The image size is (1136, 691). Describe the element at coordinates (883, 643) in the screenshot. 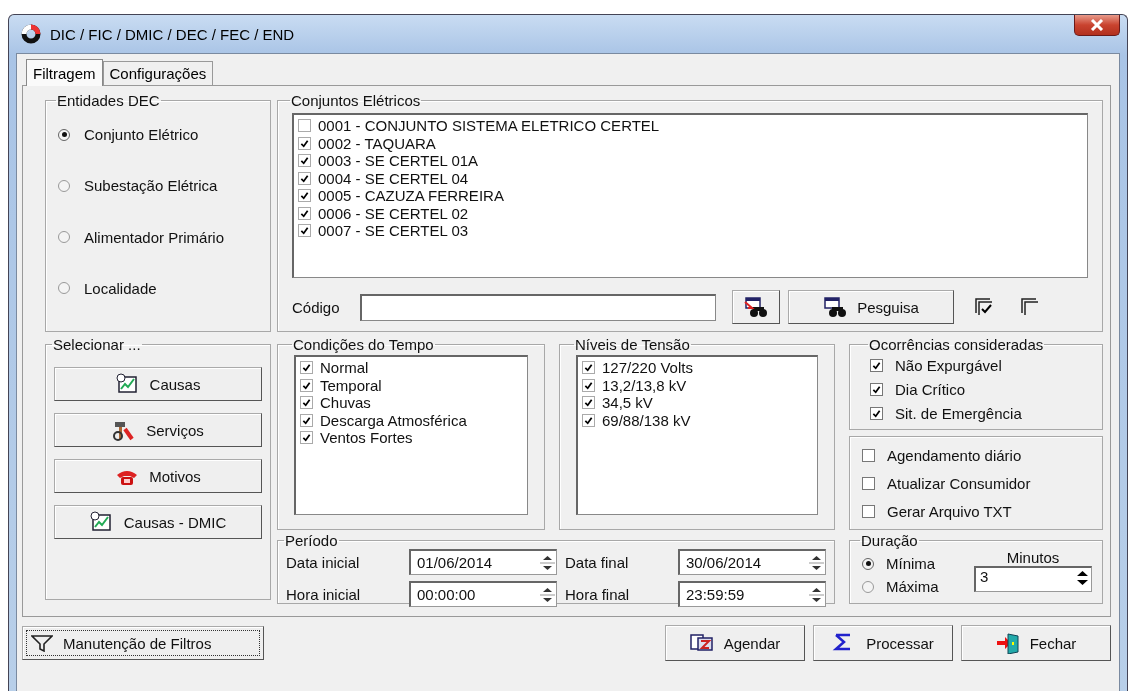

I see `action-button: Processar` at that location.